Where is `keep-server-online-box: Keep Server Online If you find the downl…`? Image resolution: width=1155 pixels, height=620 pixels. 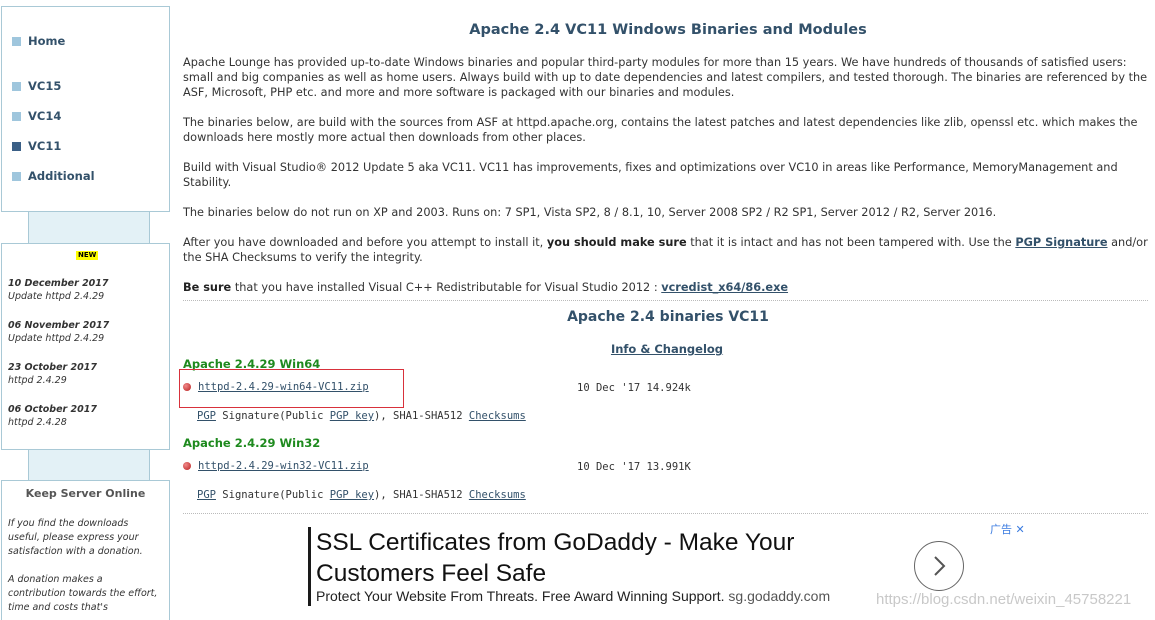
keep-server-online-box: Keep Server Online If you find the downl… is located at coordinates (85, 550).